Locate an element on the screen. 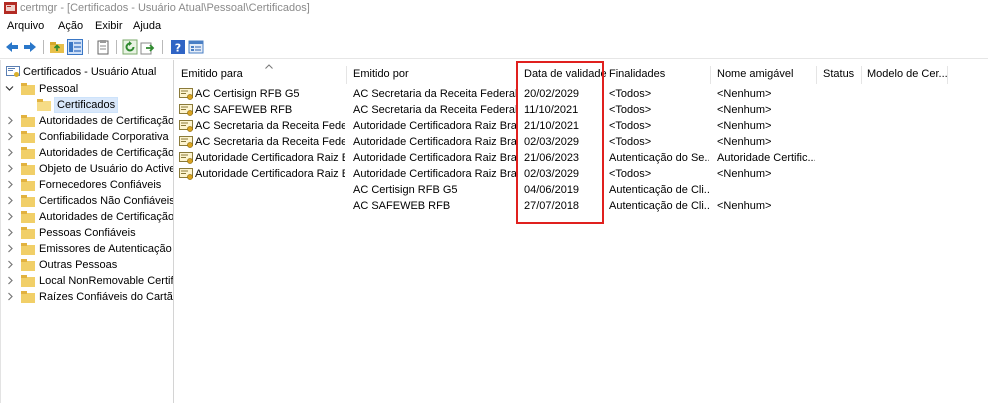 Image resolution: width=988 pixels, height=403 pixels. tree-item-pessoal: Pessoal is located at coordinates (87, 89).